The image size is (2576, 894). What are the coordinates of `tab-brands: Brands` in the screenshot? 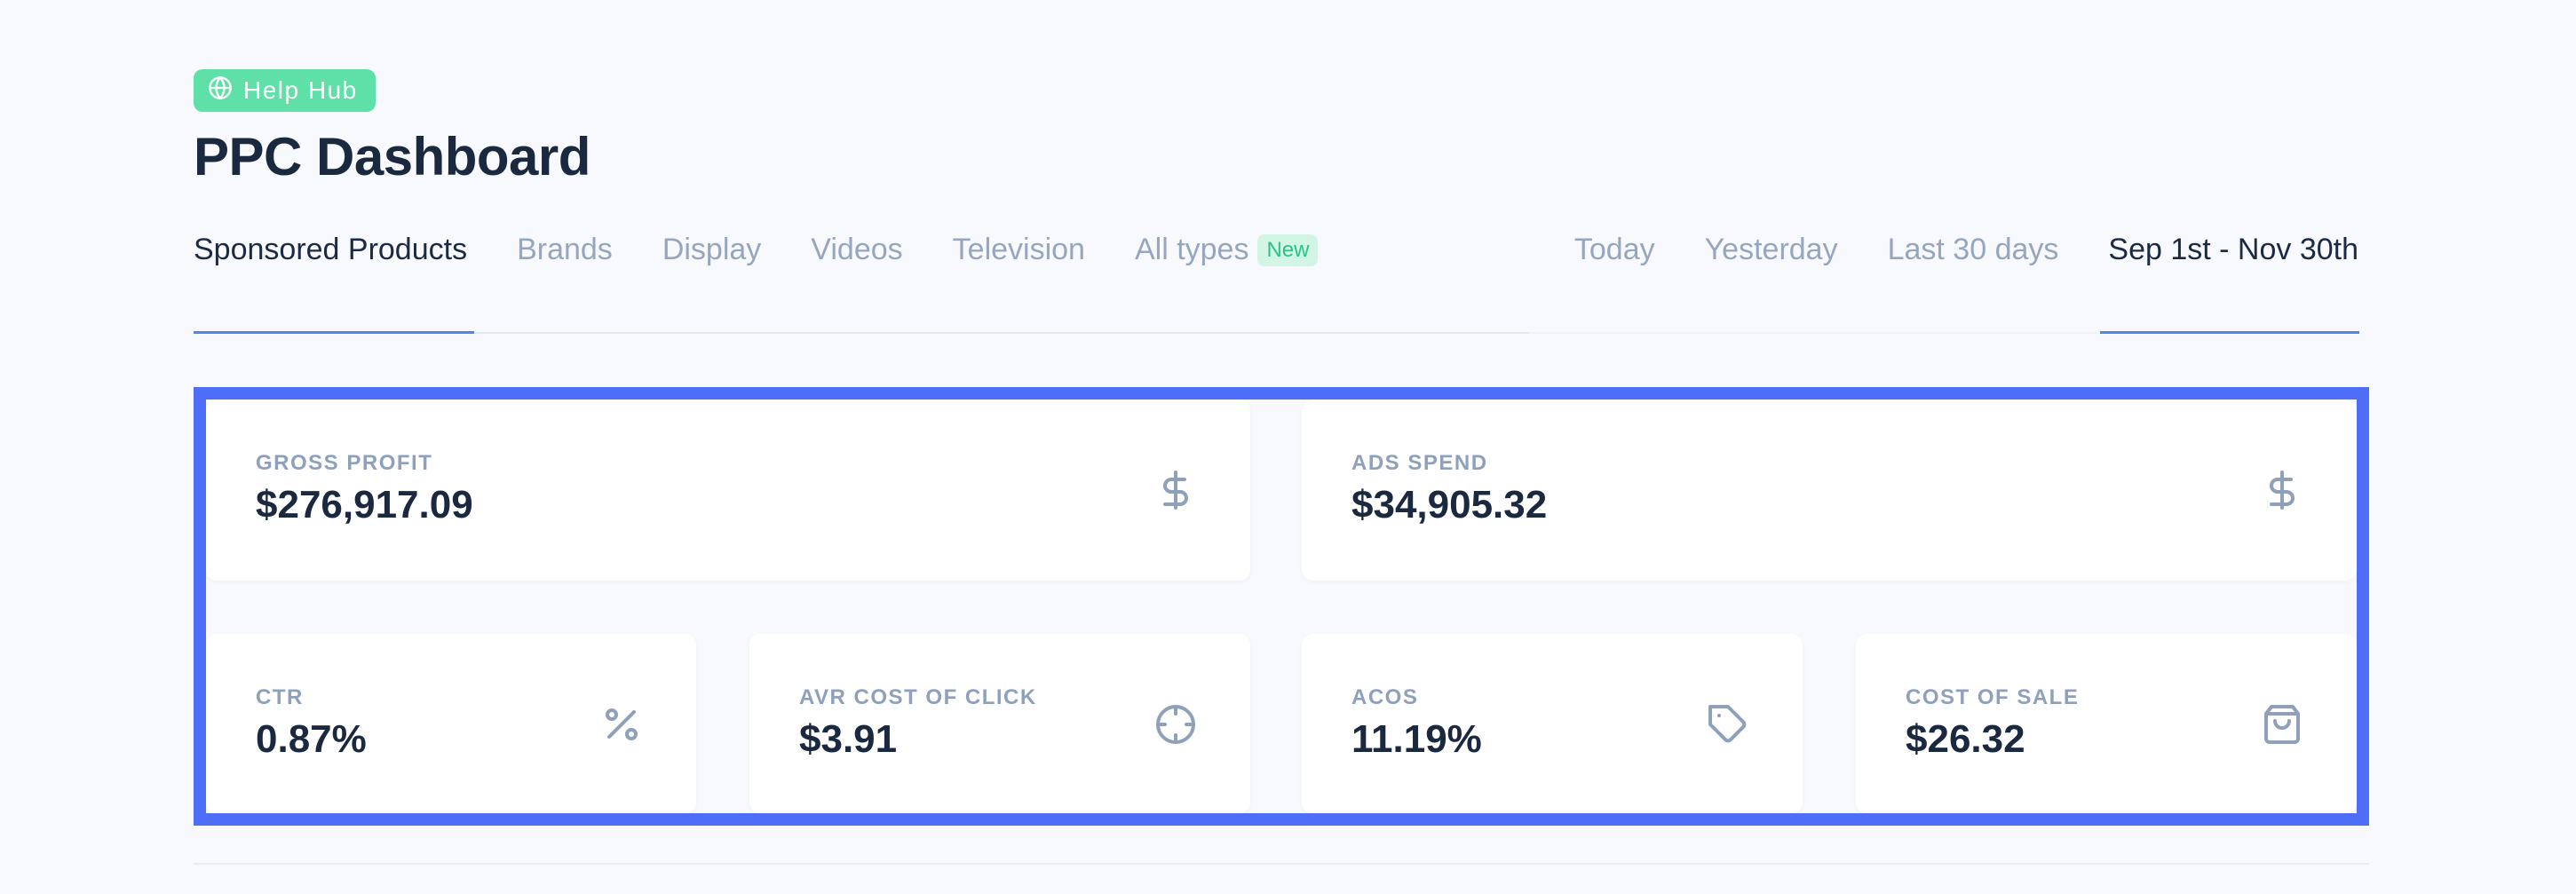 It's located at (565, 250).